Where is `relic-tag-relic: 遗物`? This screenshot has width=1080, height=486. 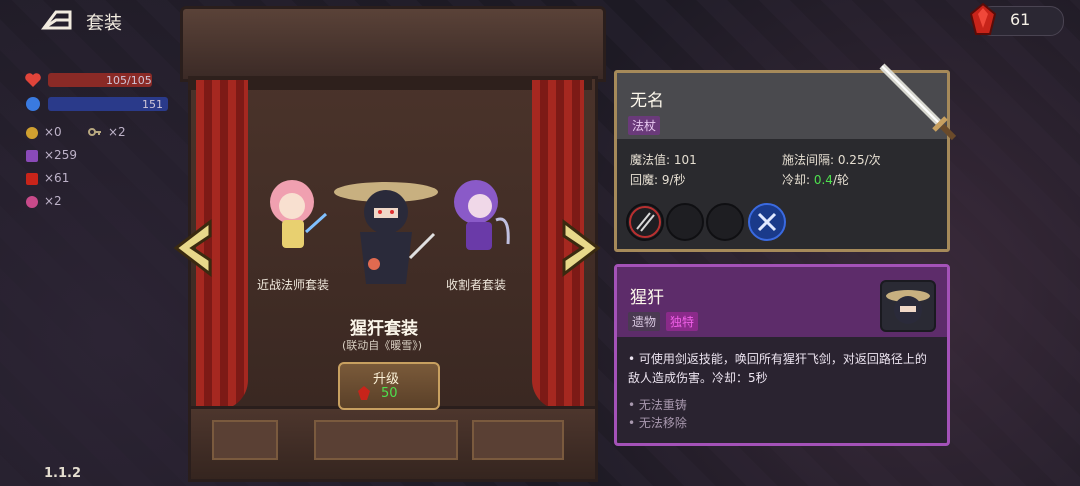 relic-tag-relic: 遗物 is located at coordinates (644, 321).